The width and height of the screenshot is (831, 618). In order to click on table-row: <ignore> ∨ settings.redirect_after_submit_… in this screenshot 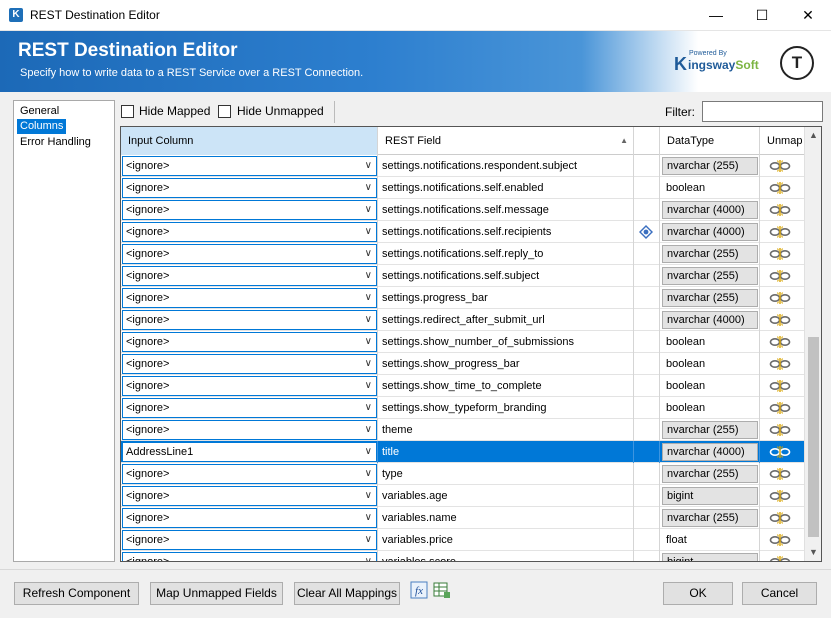, I will do `click(463, 320)`.